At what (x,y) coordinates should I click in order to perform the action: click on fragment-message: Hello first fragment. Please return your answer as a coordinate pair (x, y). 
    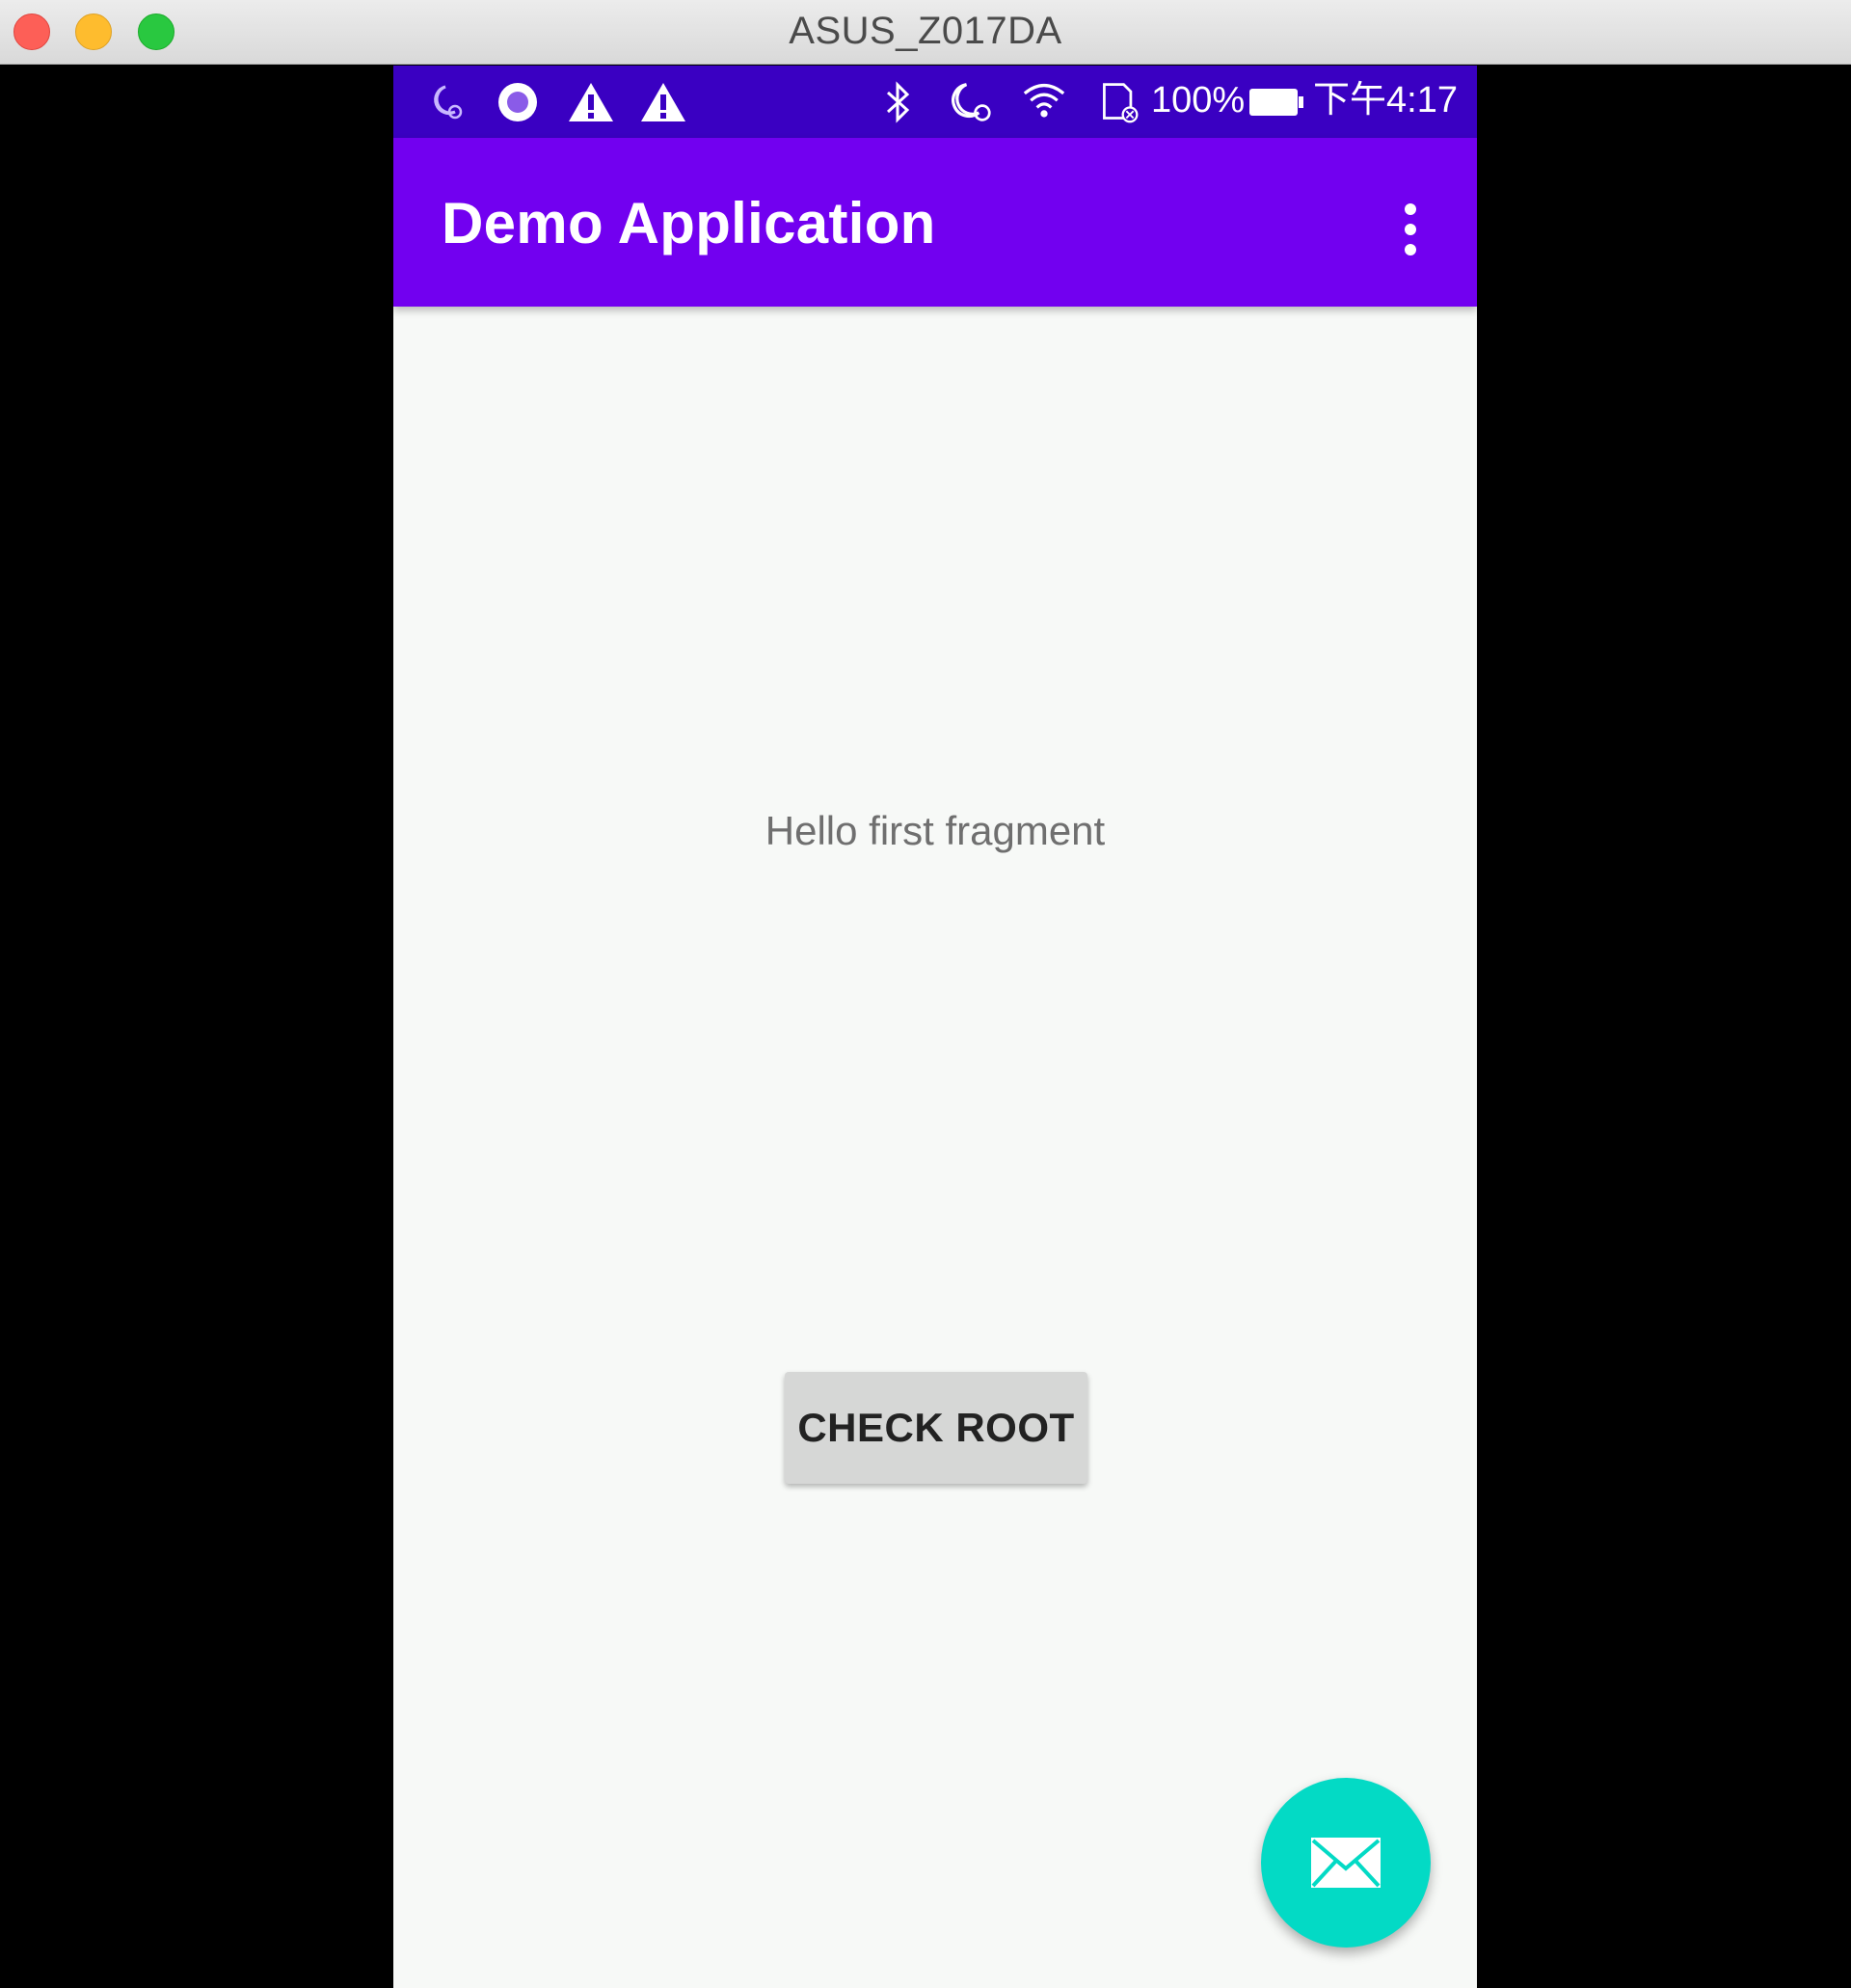
    Looking at the image, I should click on (935, 830).